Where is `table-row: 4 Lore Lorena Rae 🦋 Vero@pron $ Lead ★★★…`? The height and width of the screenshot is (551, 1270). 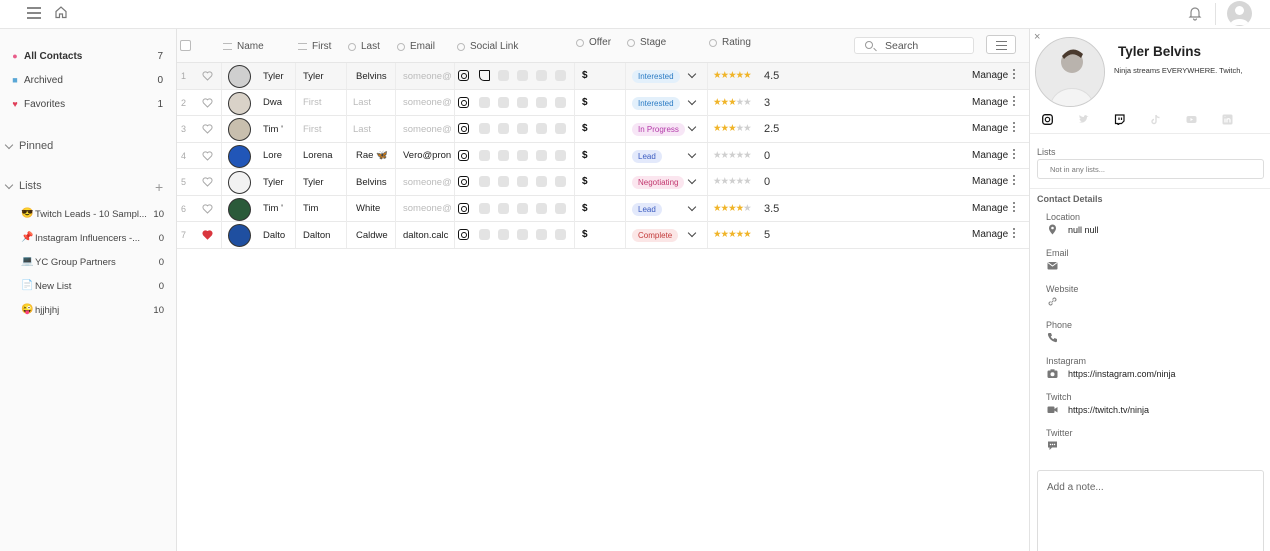 table-row: 4 Lore Lorena Rae 🦋 Vero@pron $ Lead ★★★… is located at coordinates (603, 155).